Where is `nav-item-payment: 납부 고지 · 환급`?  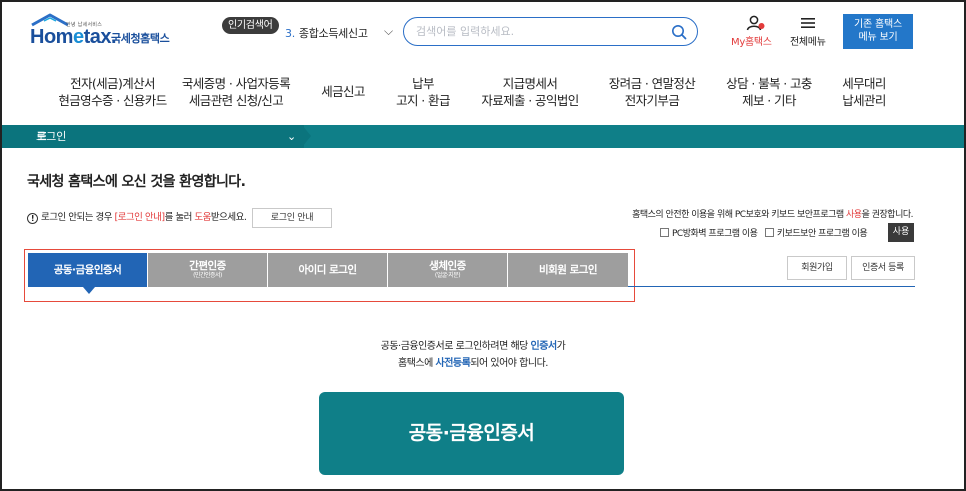
nav-item-payment: 납부 고지 · 환급 is located at coordinates (423, 92).